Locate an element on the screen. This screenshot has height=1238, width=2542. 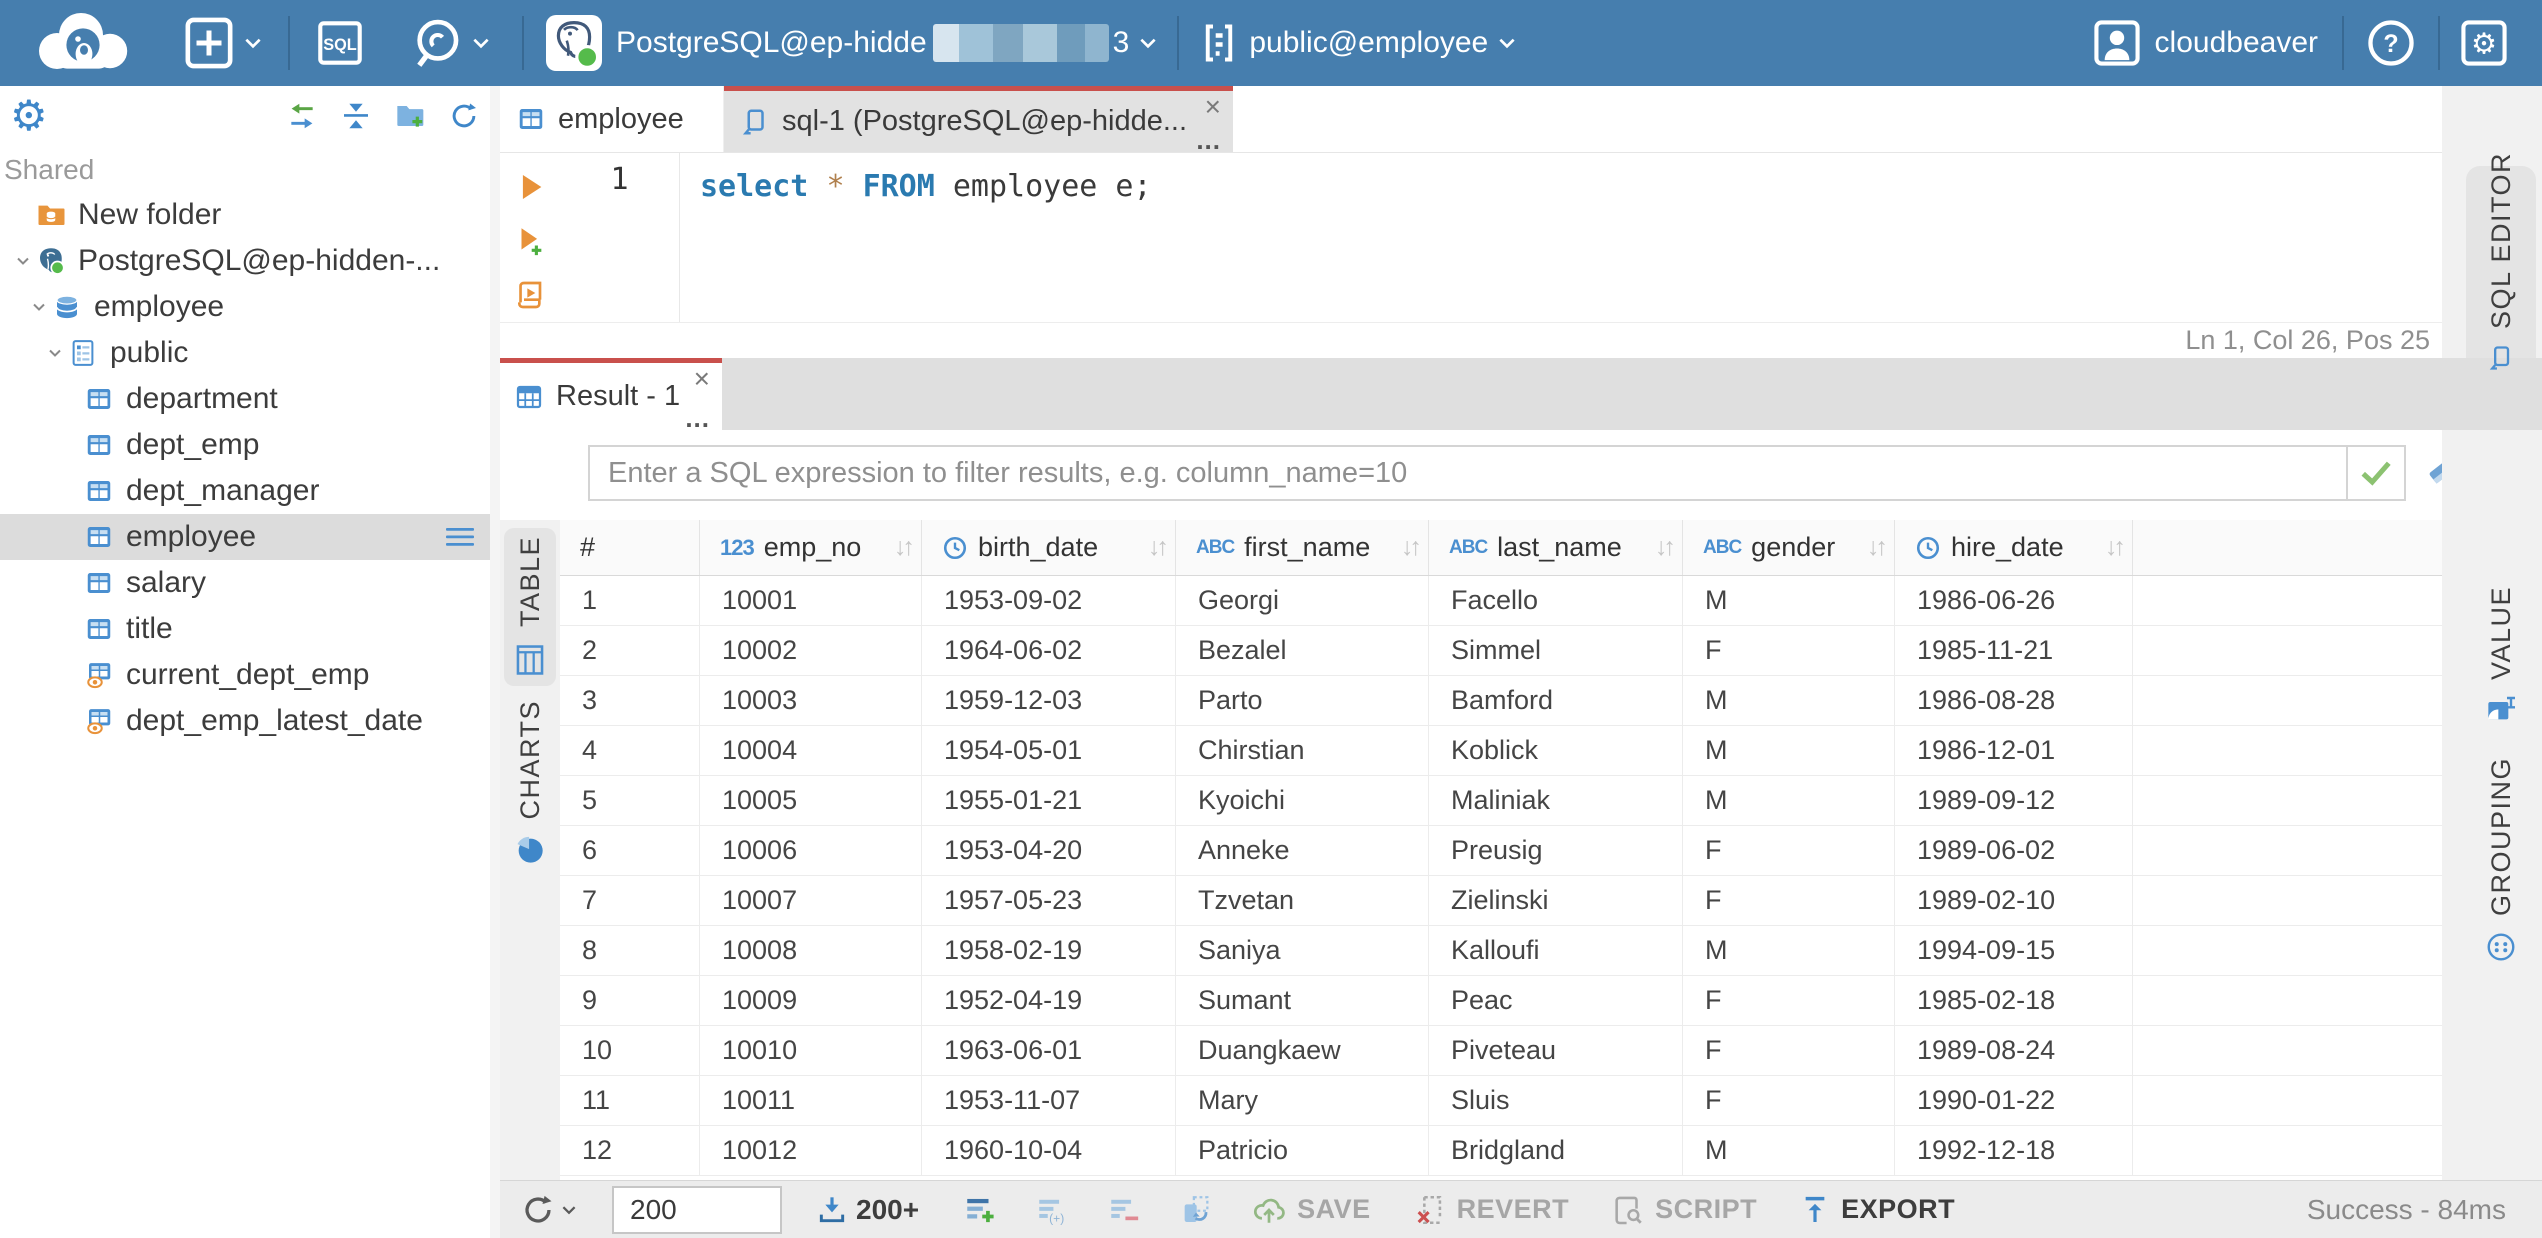
new-connection-button is located at coordinates (224, 43).